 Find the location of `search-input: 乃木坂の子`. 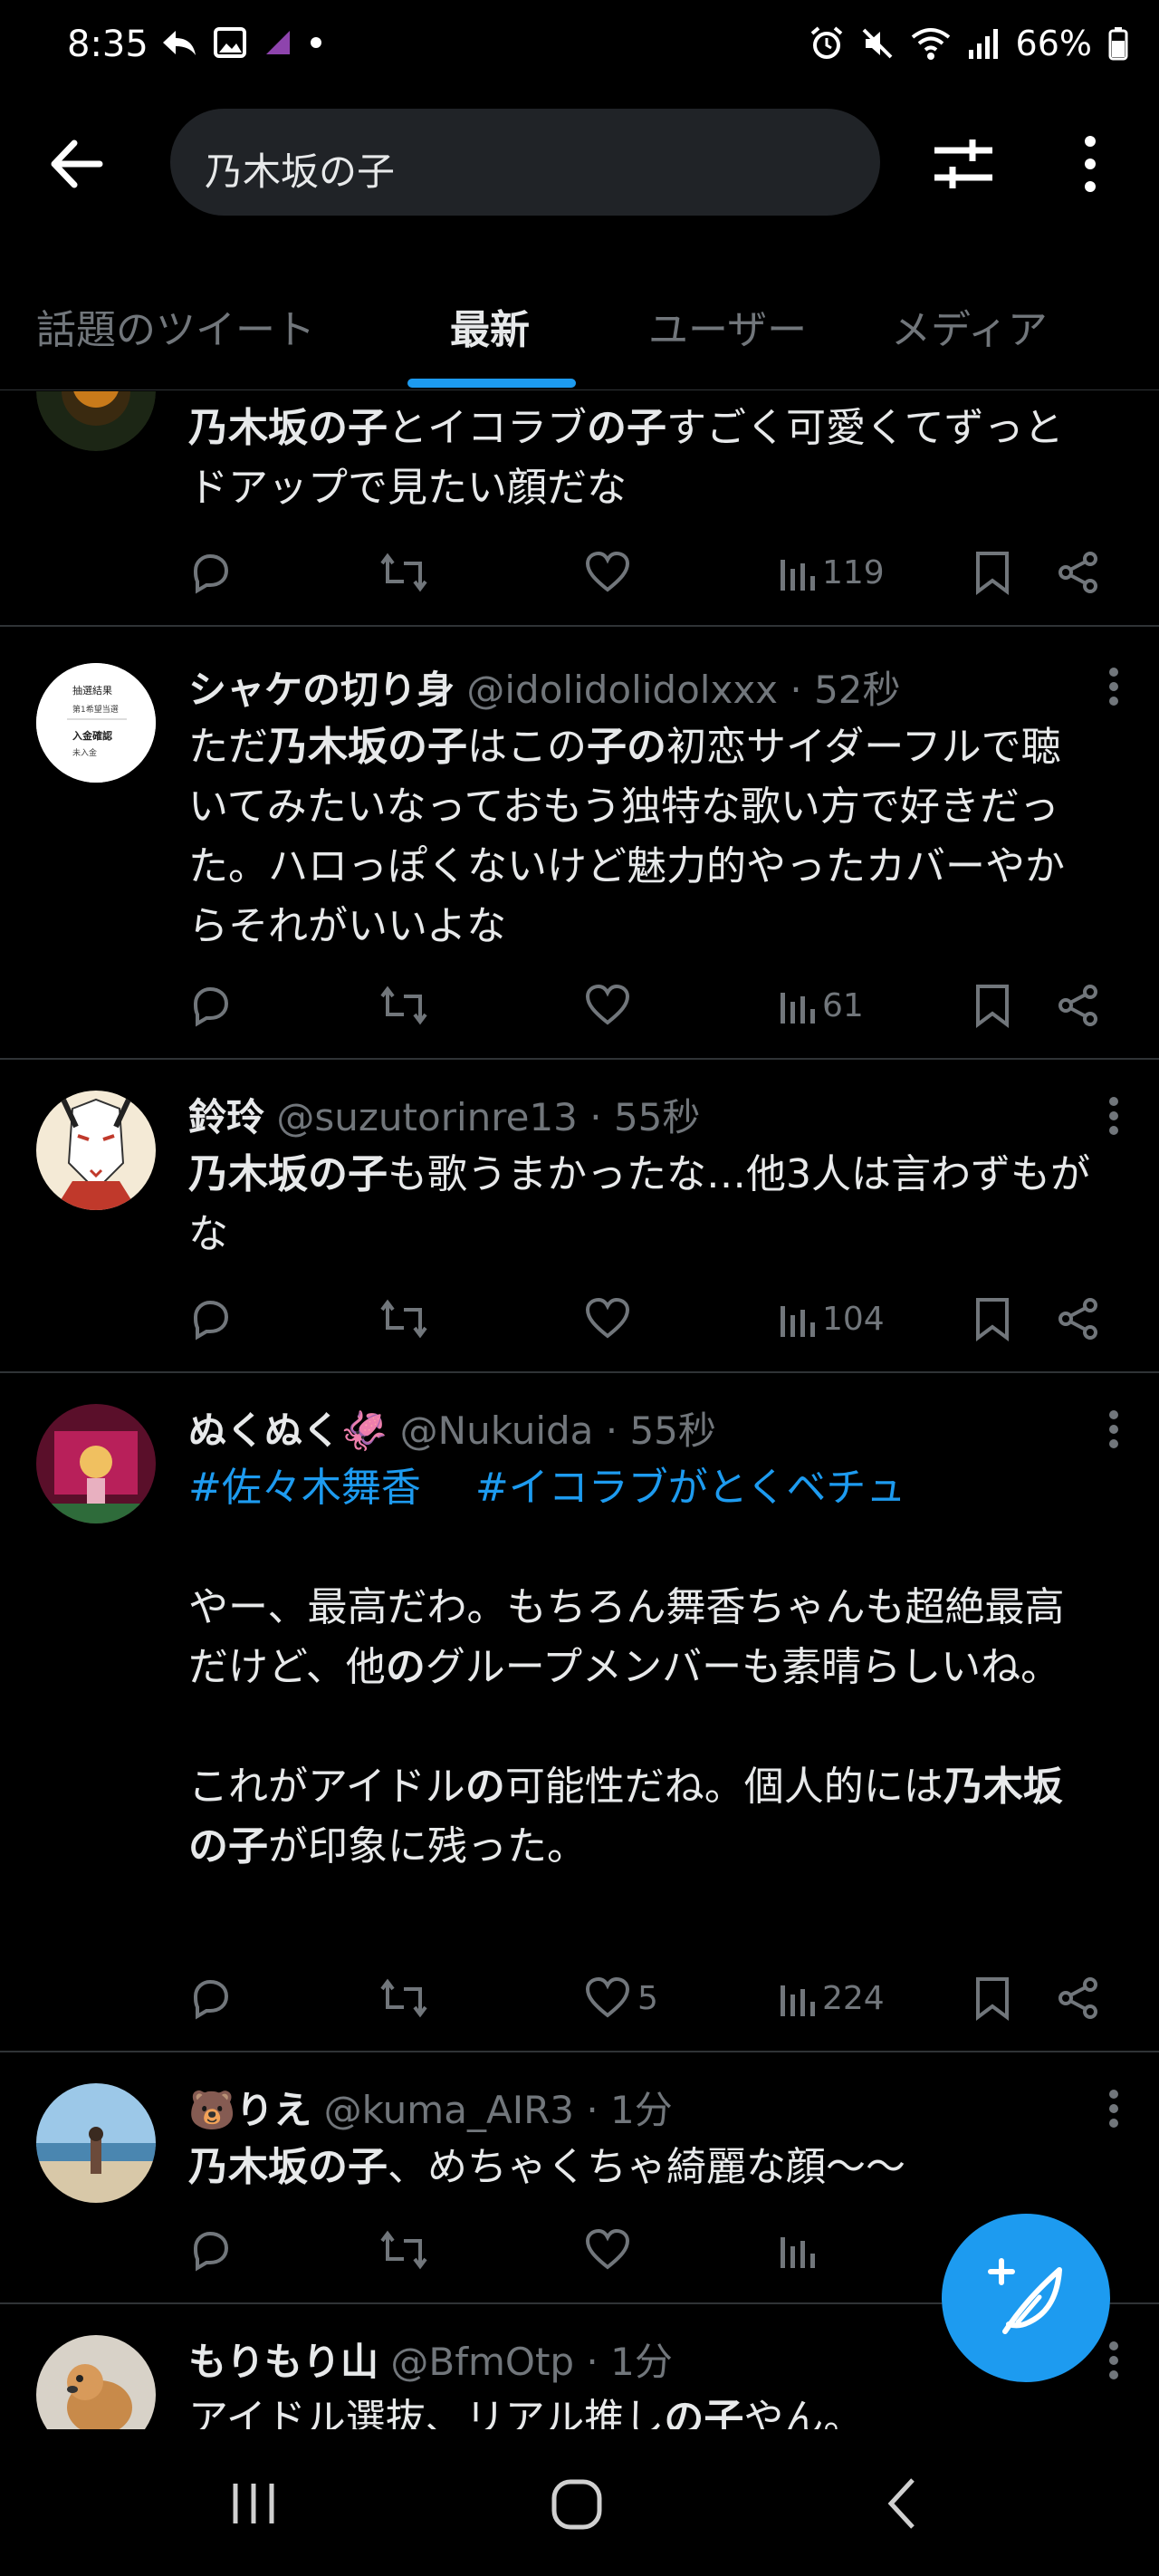

search-input: 乃木坂の子 is located at coordinates (525, 162).